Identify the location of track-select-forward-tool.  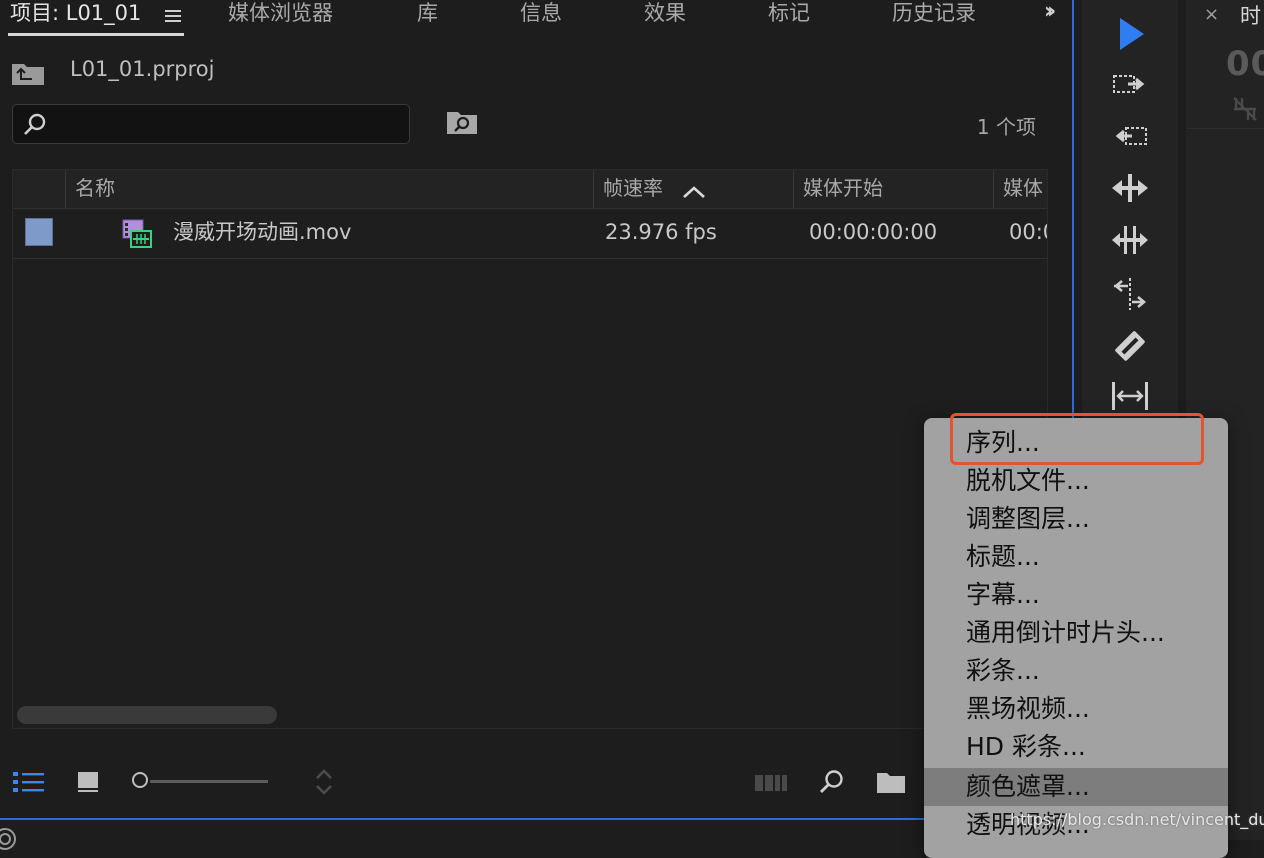
(1130, 82).